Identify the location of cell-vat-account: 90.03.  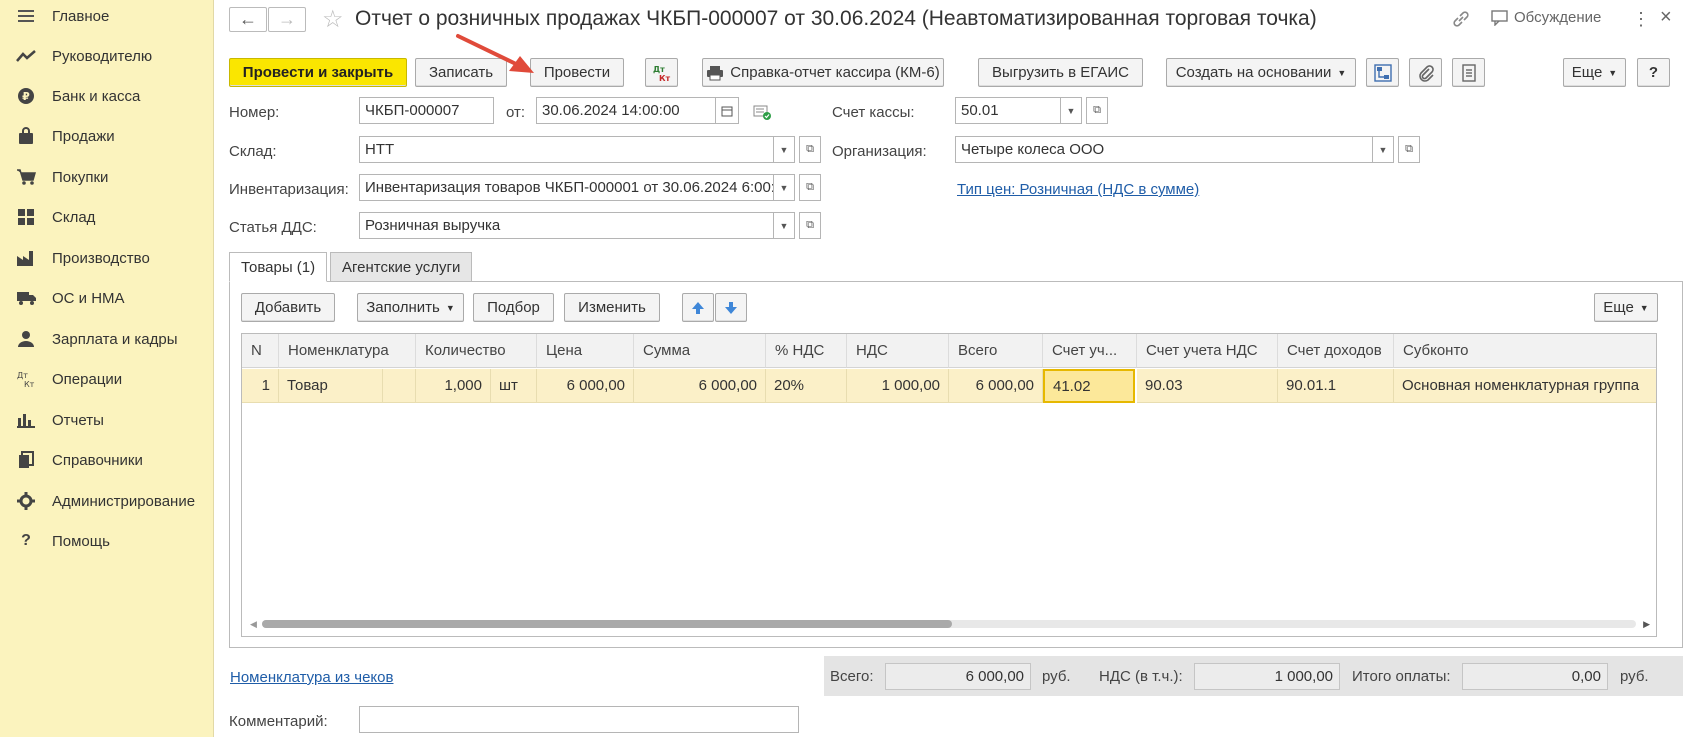
(1207, 386).